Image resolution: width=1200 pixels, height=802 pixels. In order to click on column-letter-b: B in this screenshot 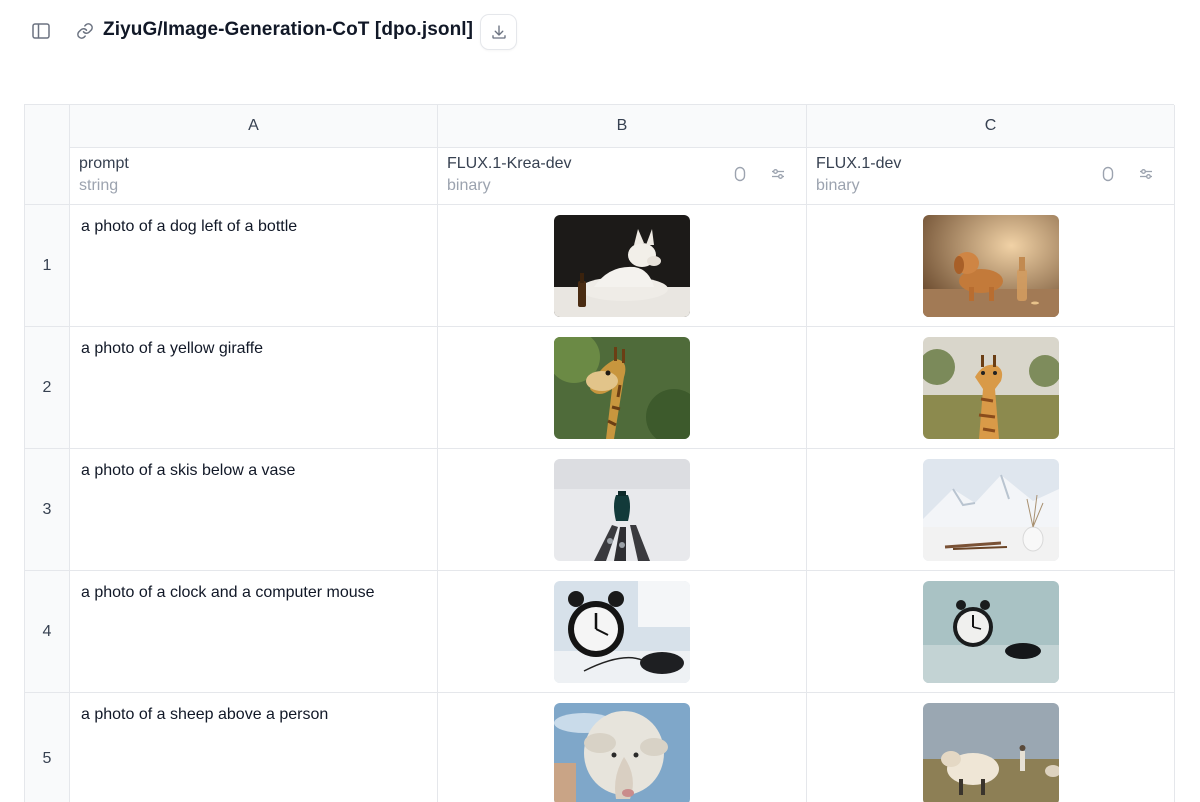, I will do `click(622, 126)`.